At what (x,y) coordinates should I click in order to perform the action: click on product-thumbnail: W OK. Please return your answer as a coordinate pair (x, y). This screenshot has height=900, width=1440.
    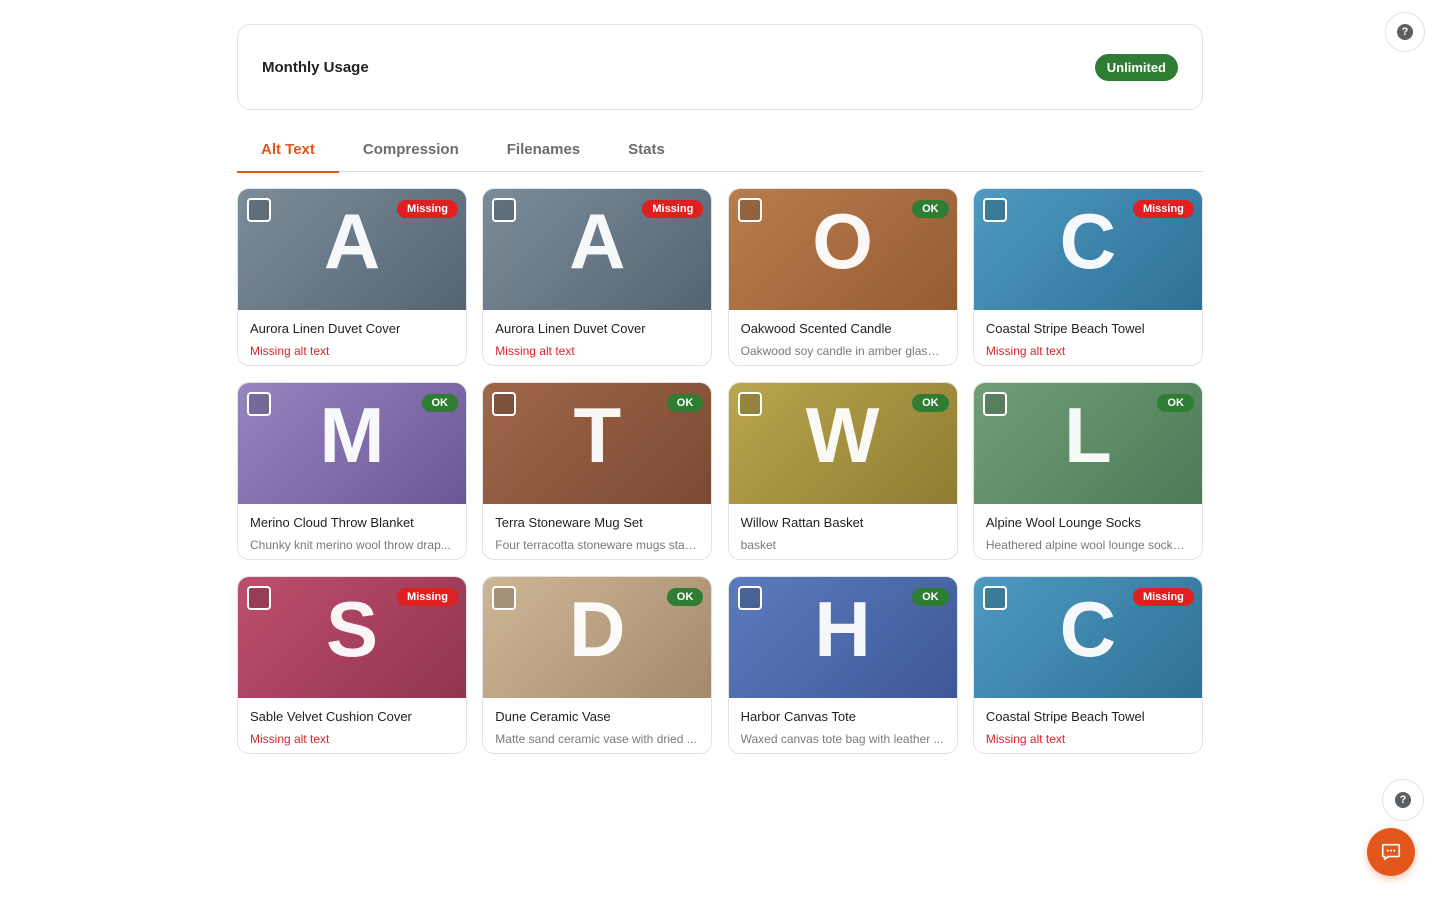
    Looking at the image, I should click on (842, 443).